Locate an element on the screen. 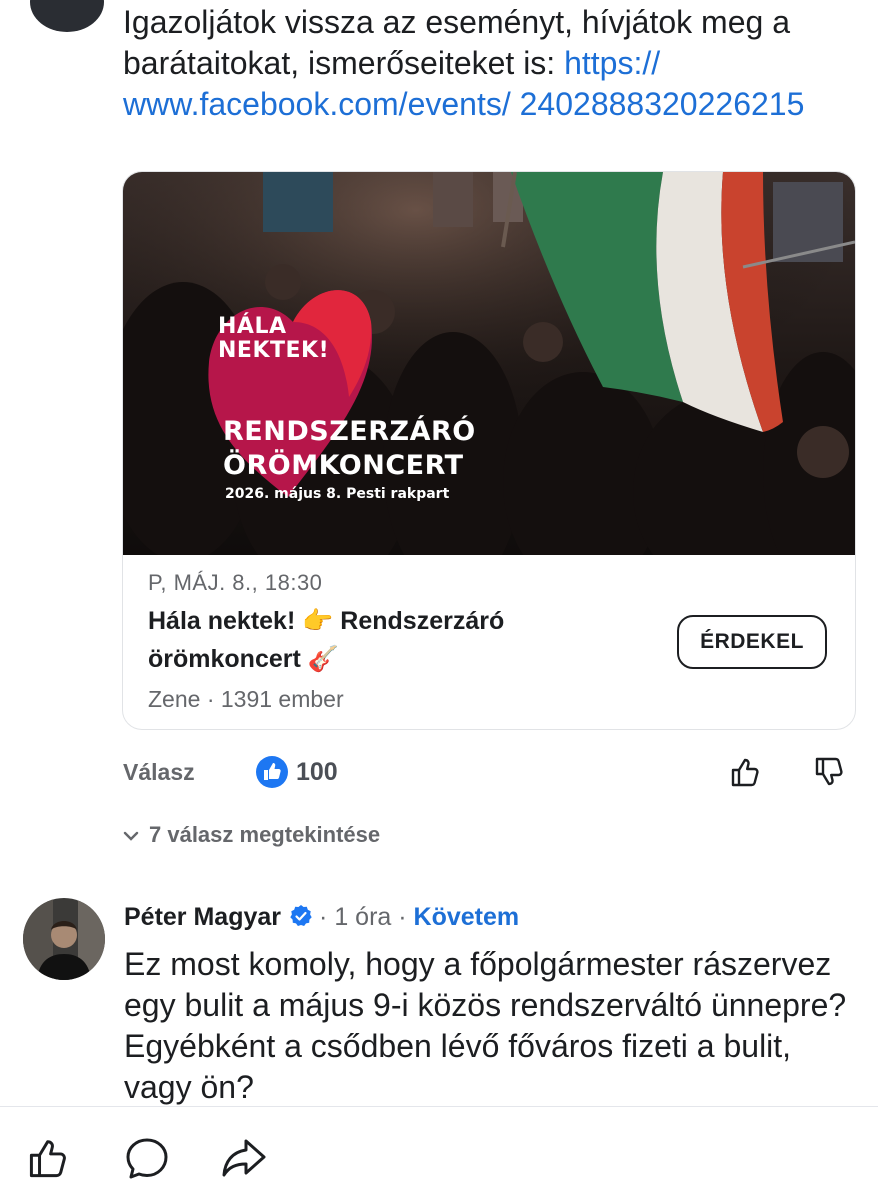 Image resolution: width=878 pixels, height=1201 pixels. like-badge-icon is located at coordinates (272, 772).